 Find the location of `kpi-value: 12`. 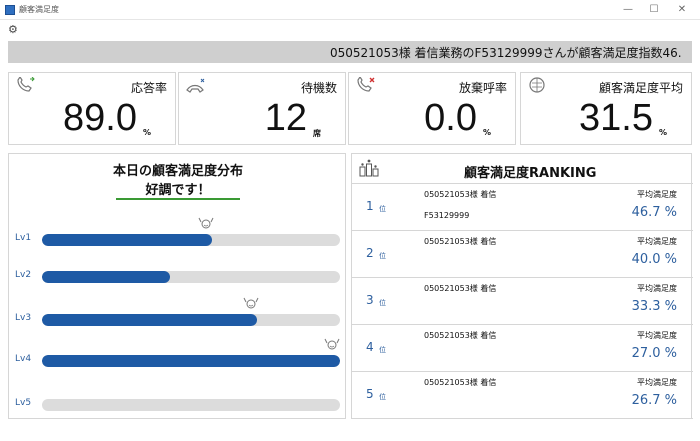

kpi-value: 12 is located at coordinates (285, 118).